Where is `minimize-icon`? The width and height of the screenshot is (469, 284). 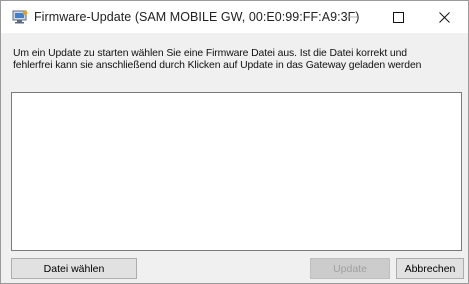 minimize-icon is located at coordinates (352, 17).